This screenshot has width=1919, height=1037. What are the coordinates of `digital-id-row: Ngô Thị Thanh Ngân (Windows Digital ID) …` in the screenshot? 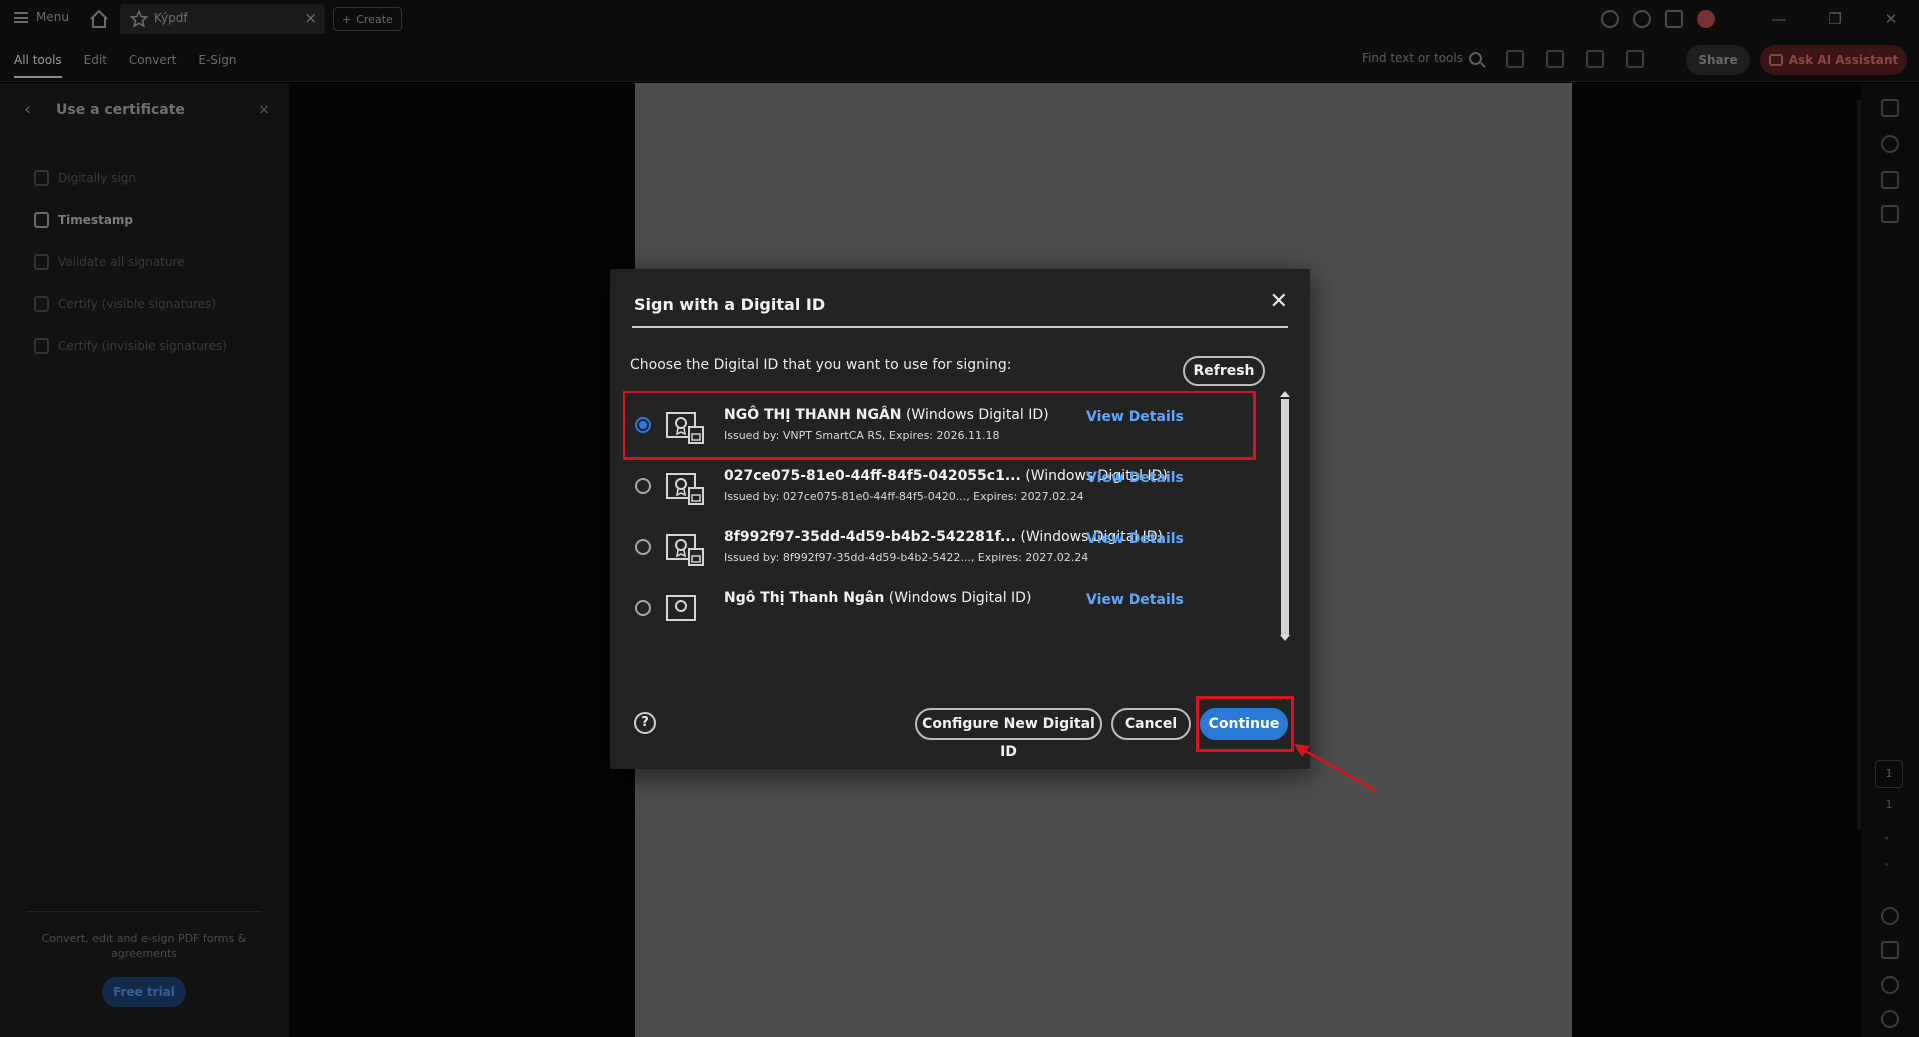 It's located at (939, 606).